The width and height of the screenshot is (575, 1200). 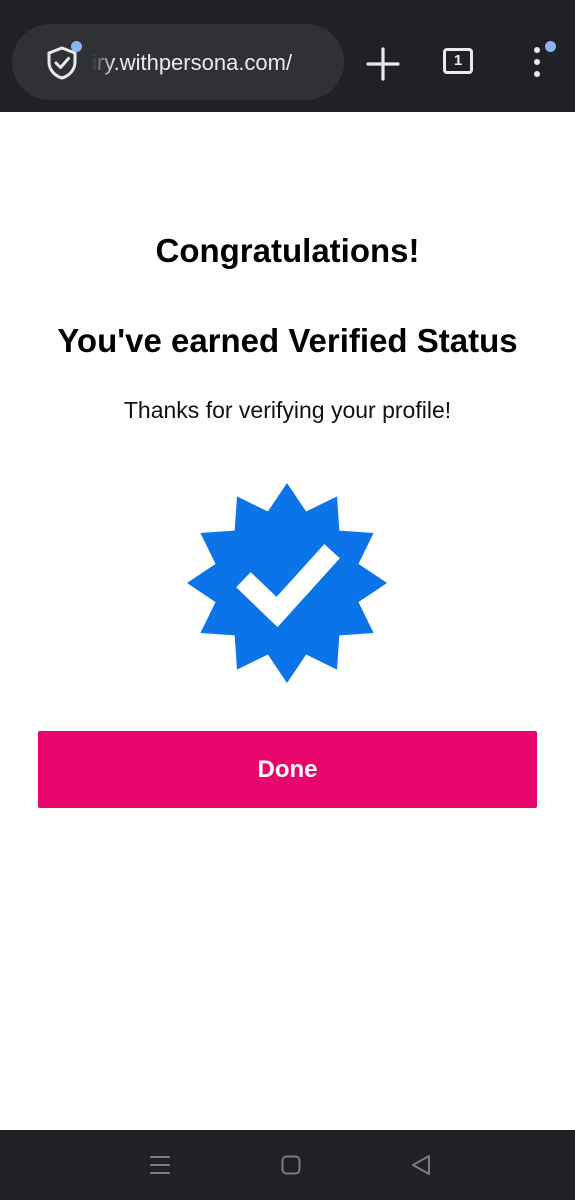 I want to click on page-title: Congratulations!, so click(x=287, y=250).